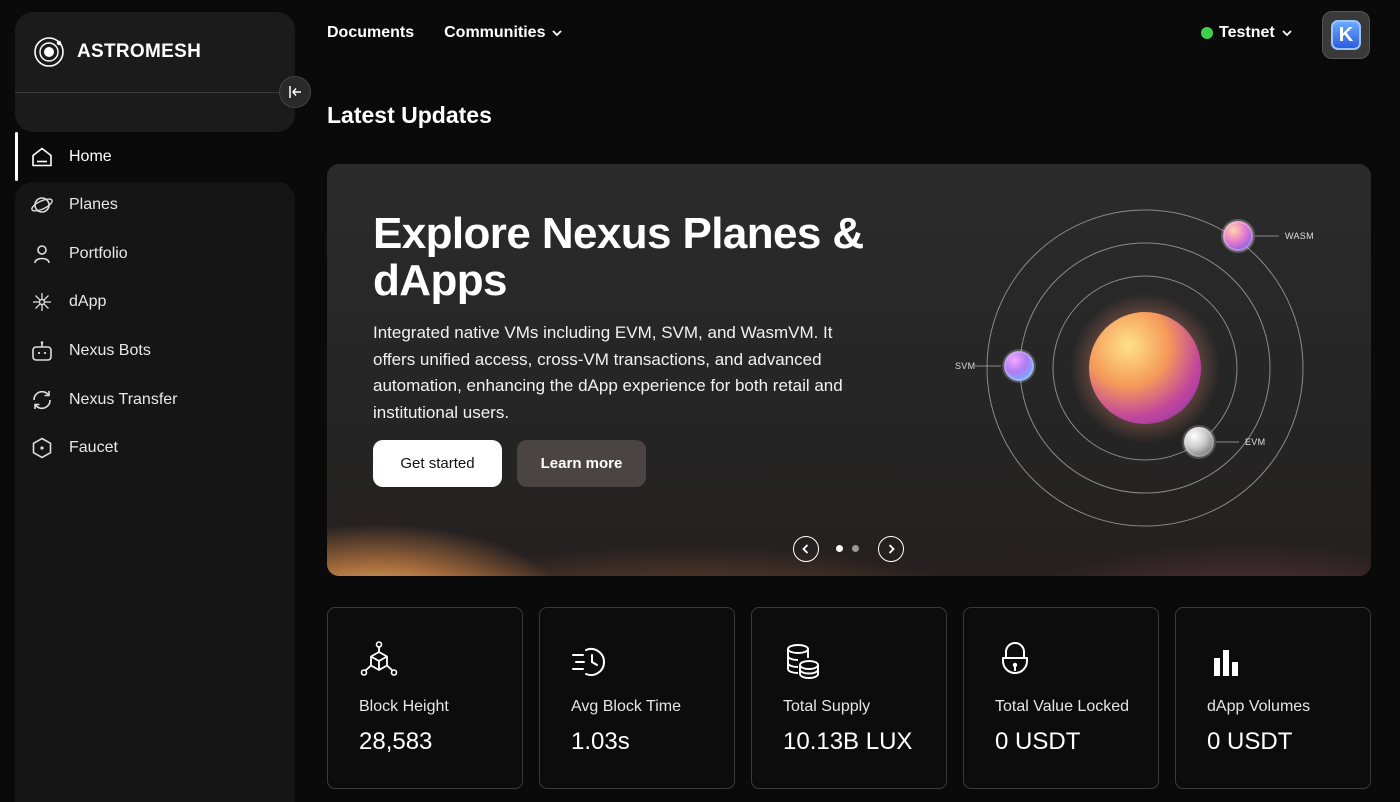 This screenshot has width=1400, height=802. I want to click on sidebar-item-nexus-transfer: Nexus Transfer, so click(155, 400).